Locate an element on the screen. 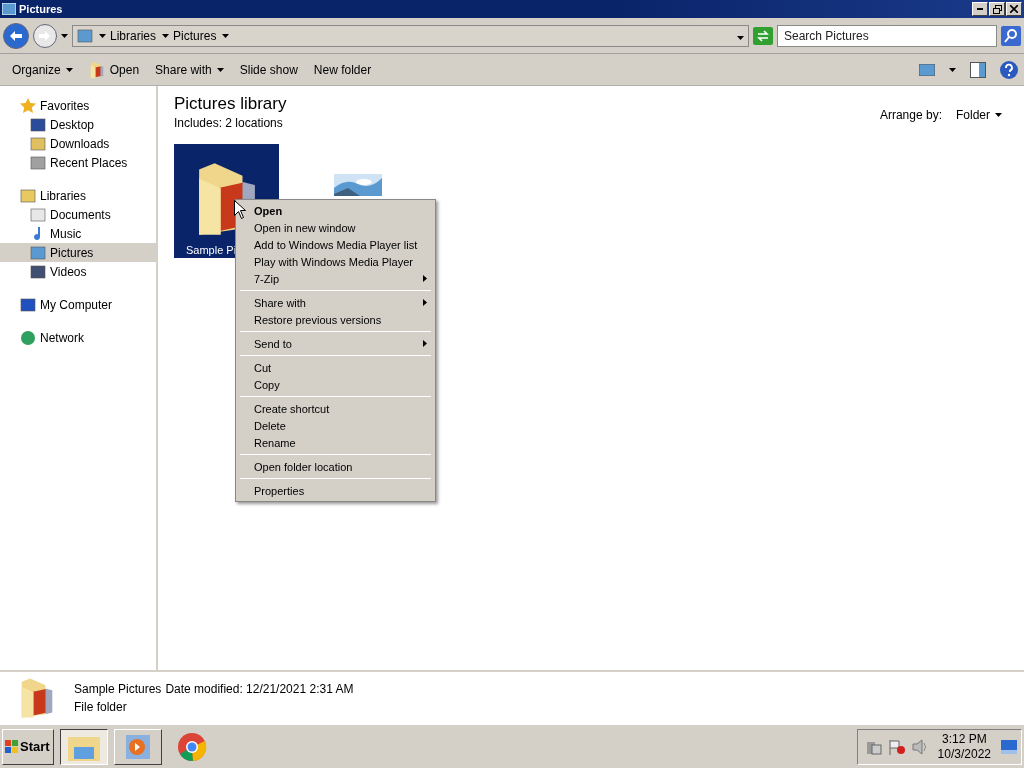 This screenshot has height=768, width=1024. taskbar-button is located at coordinates (84, 746).